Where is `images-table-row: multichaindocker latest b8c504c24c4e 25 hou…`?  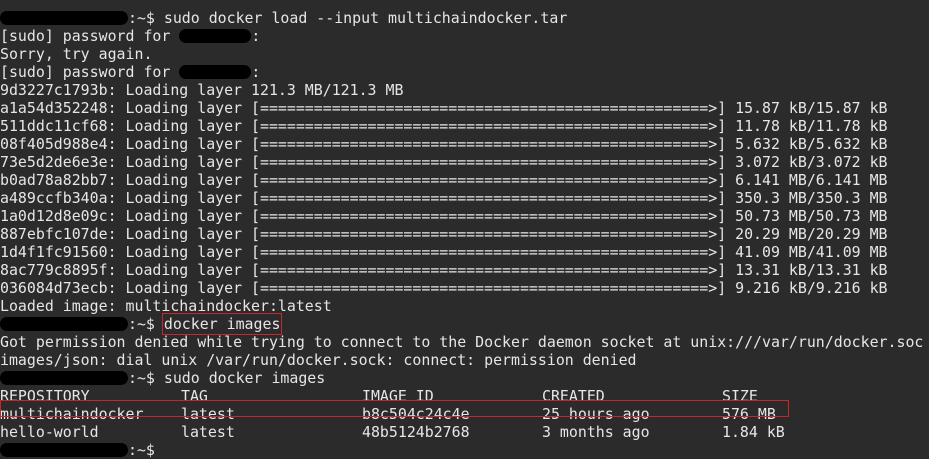 images-table-row: multichaindocker latest b8c504c24c4e 25 hou… is located at coordinates (464, 414).